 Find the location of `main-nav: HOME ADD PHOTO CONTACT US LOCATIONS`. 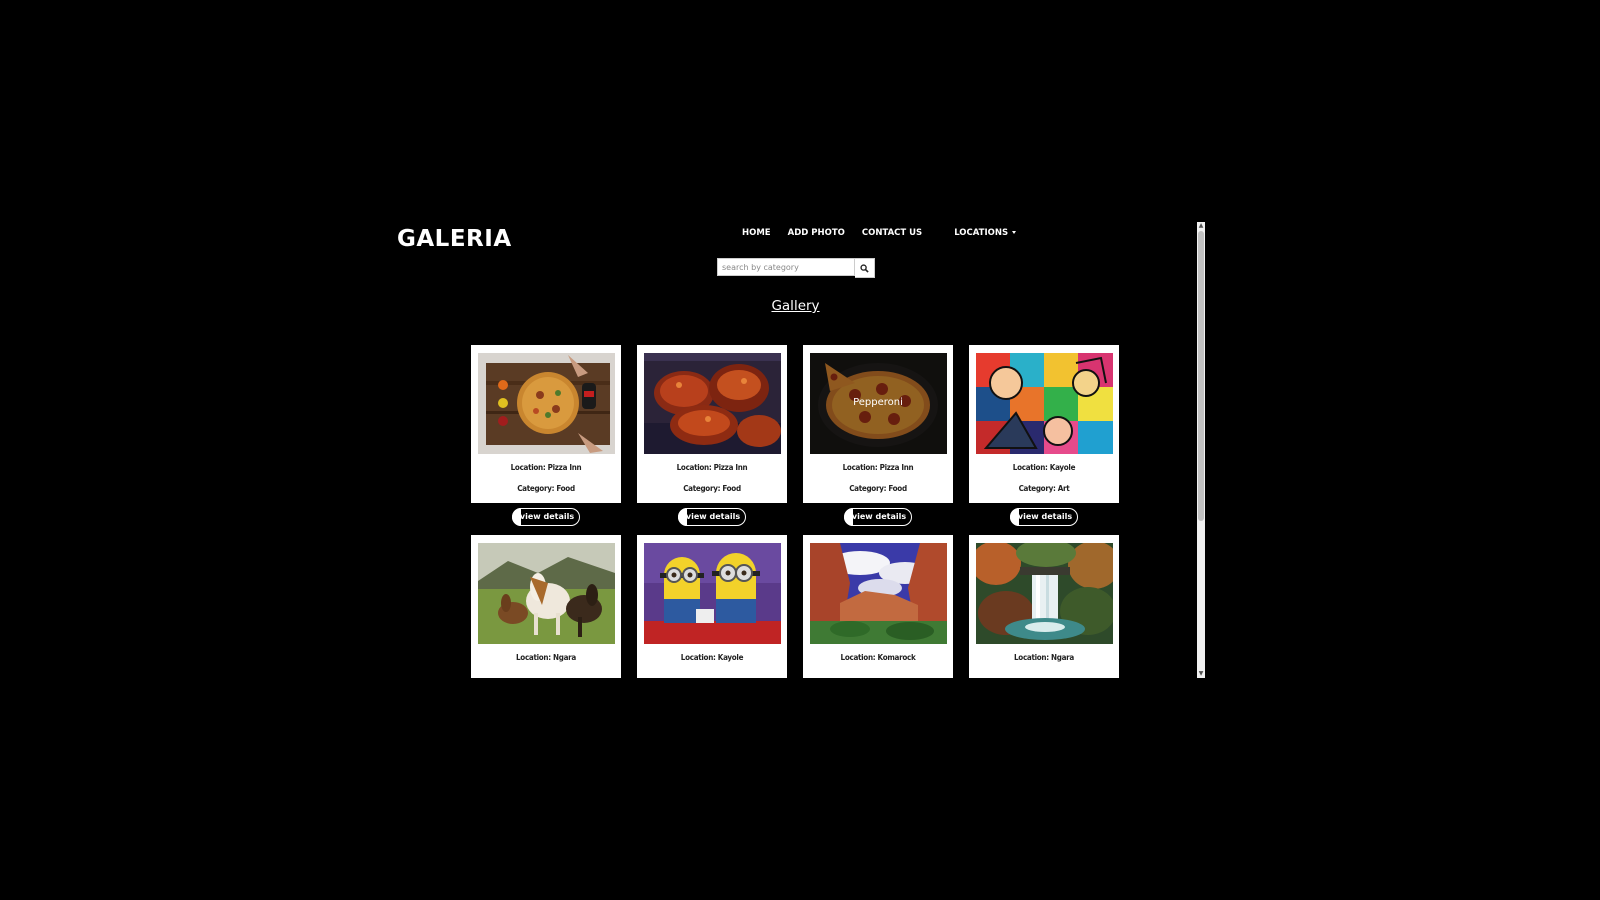

main-nav: HOME ADD PHOTO CONTACT US LOCATIONS is located at coordinates (879, 233).